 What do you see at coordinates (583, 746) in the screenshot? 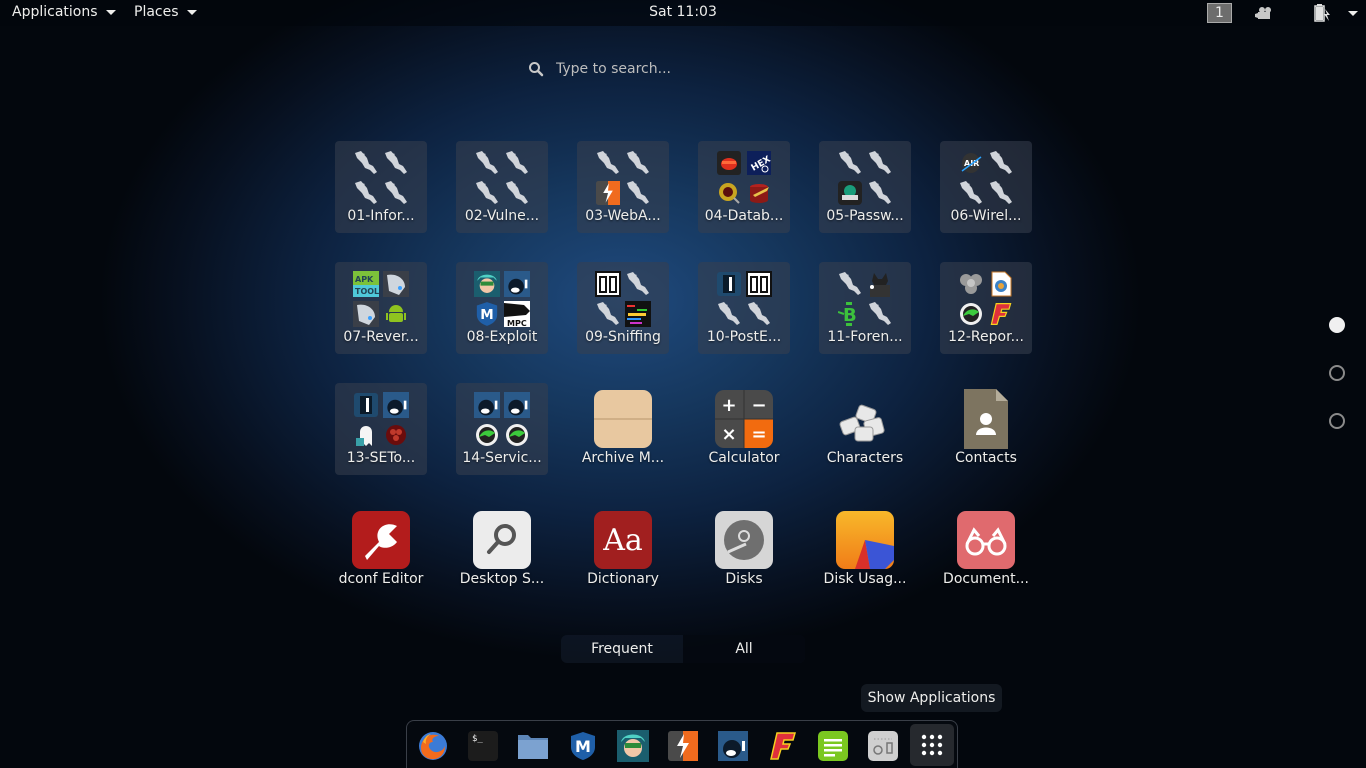
I see `dock-metasploit: M` at bounding box center [583, 746].